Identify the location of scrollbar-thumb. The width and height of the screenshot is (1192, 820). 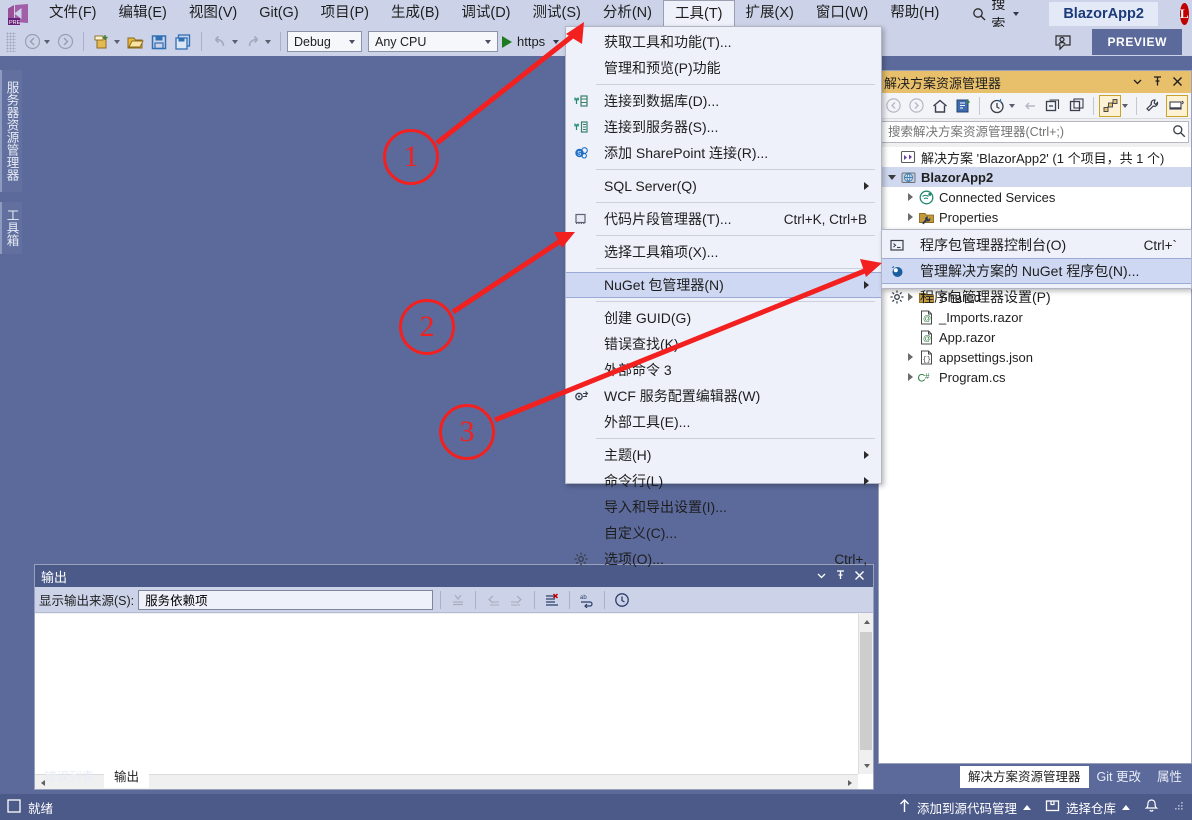
(866, 691).